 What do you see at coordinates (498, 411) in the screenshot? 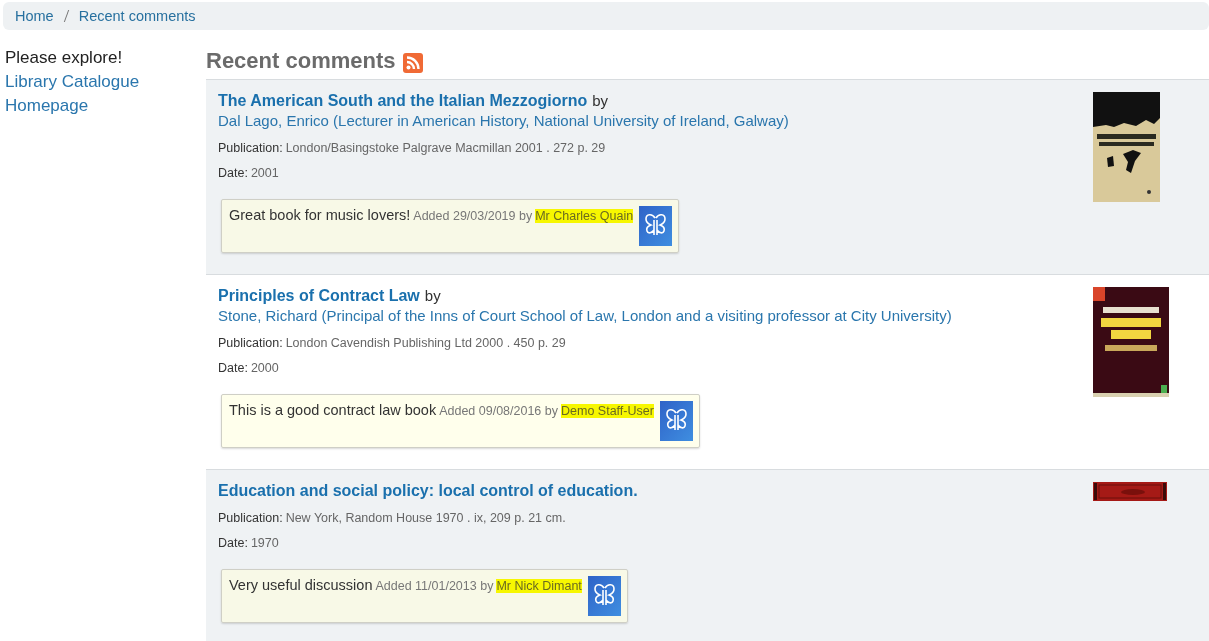
I see `added-text: Added 09/08/2016 by` at bounding box center [498, 411].